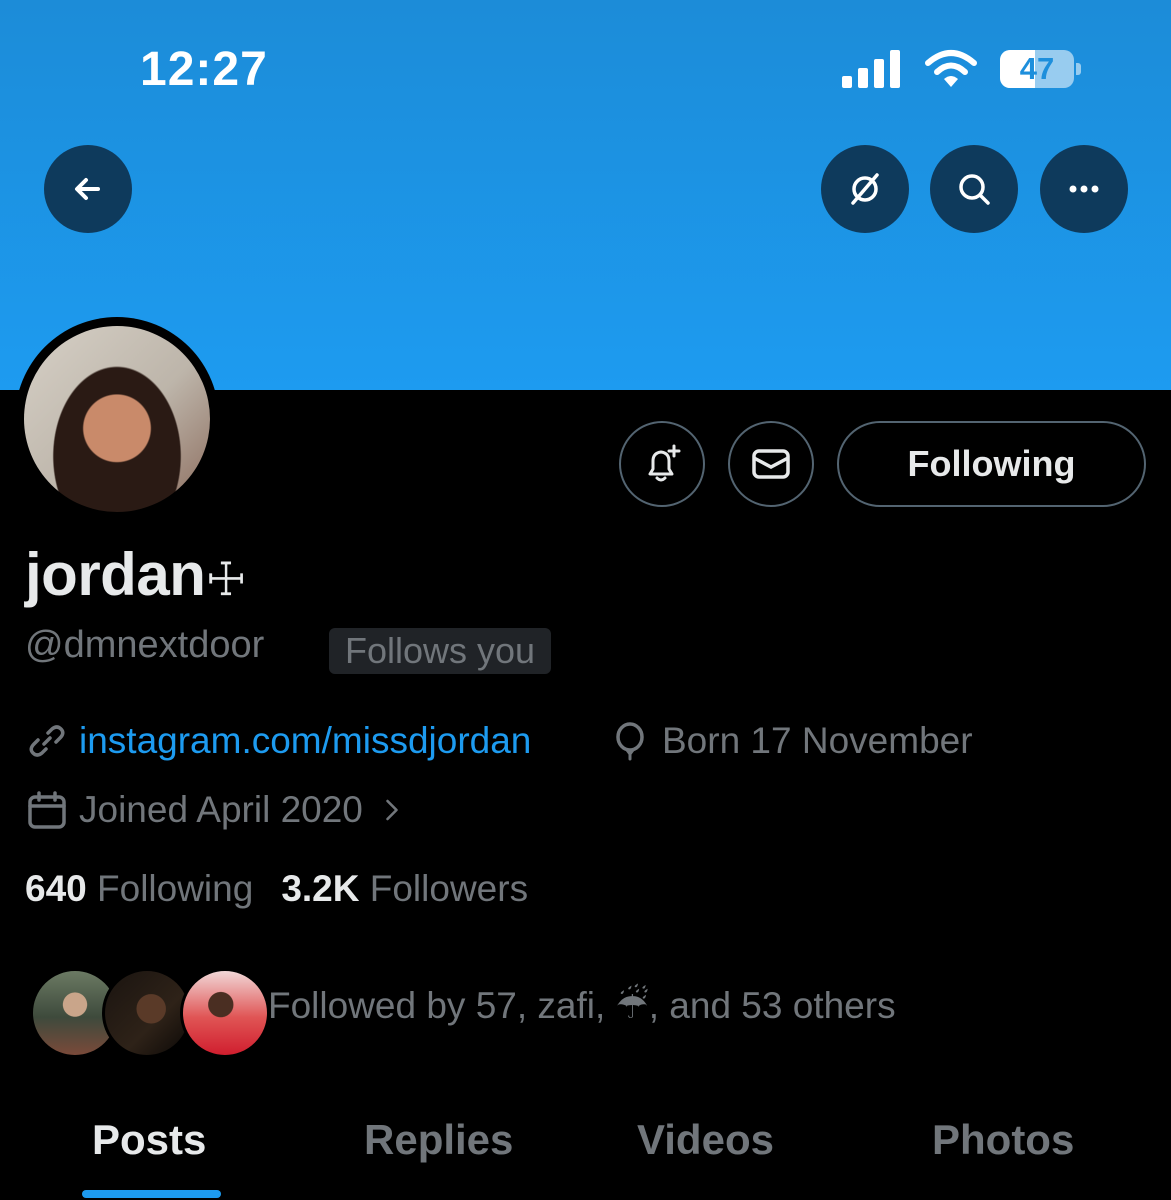  I want to click on avatar, so click(117, 419).